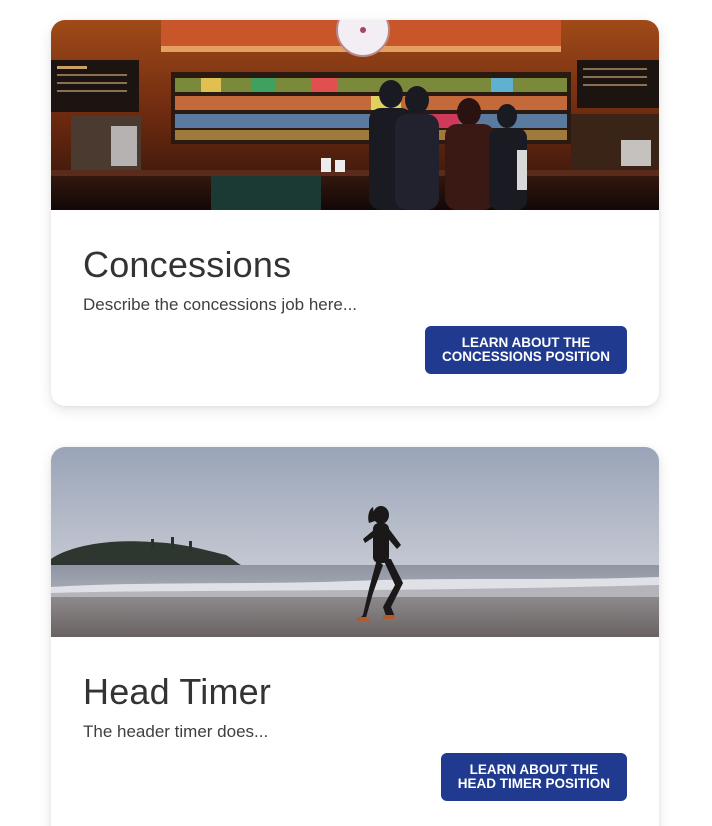  Describe the element at coordinates (177, 691) in the screenshot. I see `card-title: Head Timer` at that location.